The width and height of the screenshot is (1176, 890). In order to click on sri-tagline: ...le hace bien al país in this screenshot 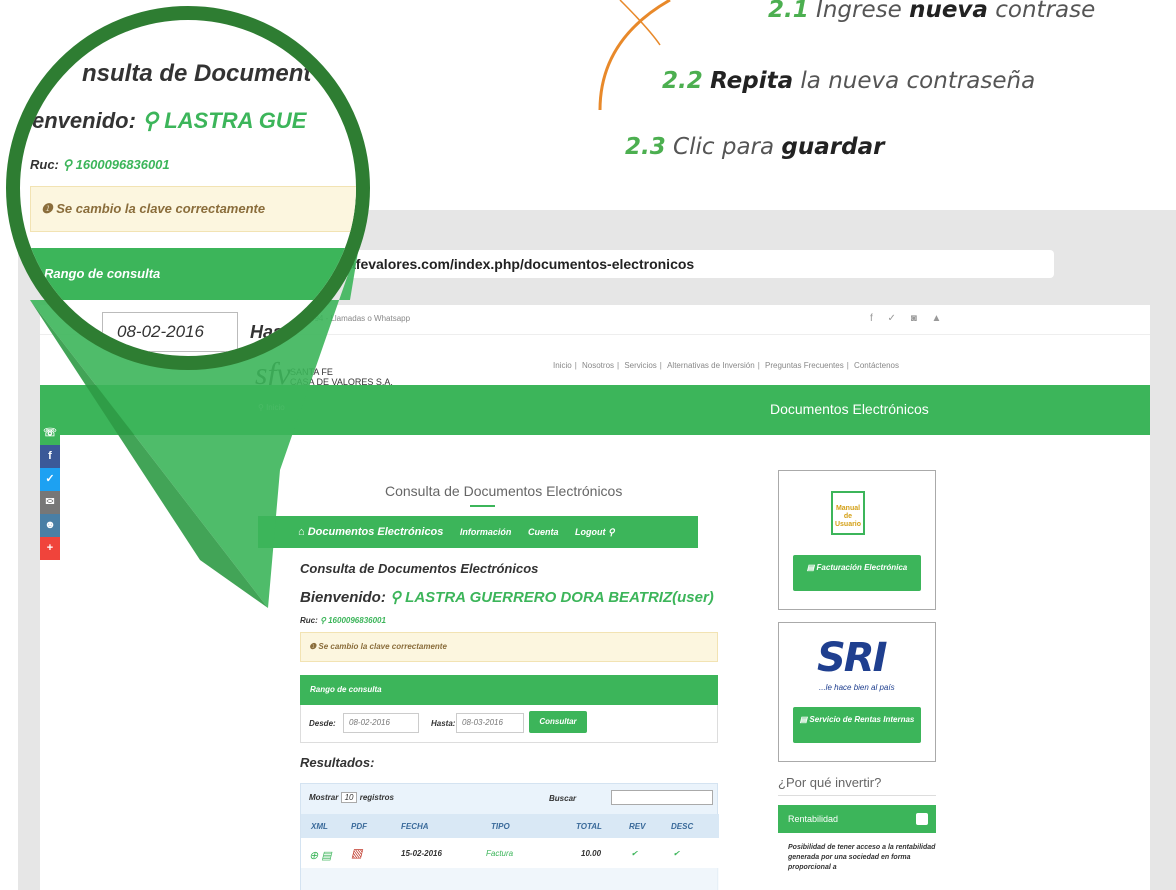, I will do `click(857, 687)`.